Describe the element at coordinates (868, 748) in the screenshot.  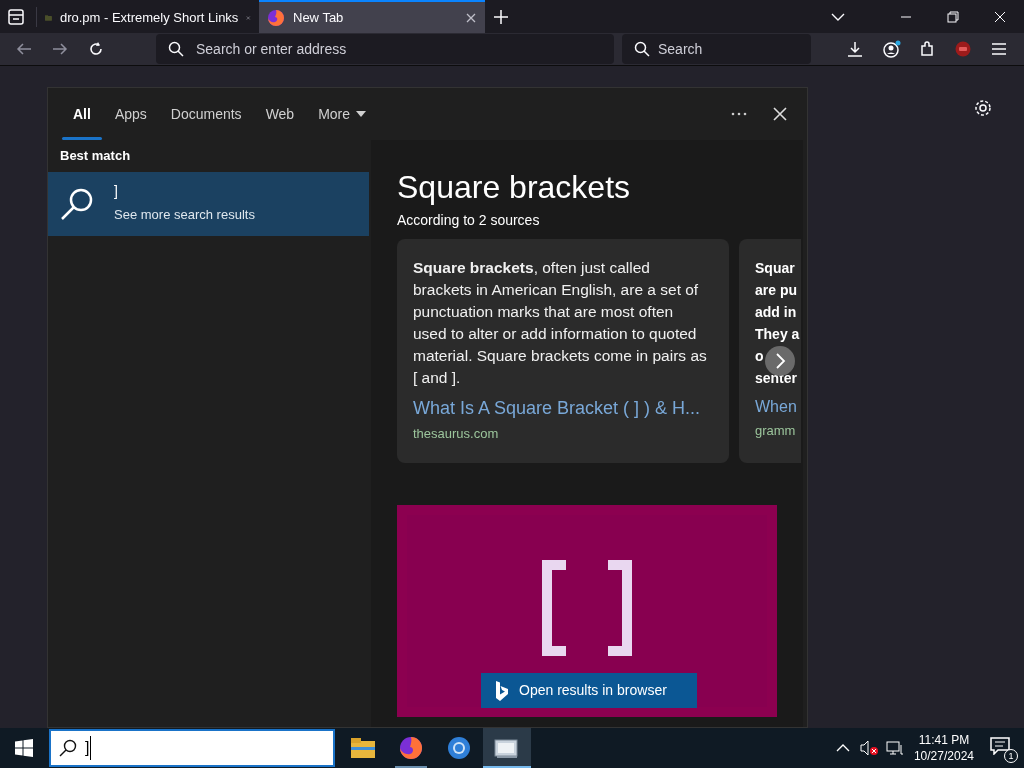
I see `speaker-muted-icon` at that location.